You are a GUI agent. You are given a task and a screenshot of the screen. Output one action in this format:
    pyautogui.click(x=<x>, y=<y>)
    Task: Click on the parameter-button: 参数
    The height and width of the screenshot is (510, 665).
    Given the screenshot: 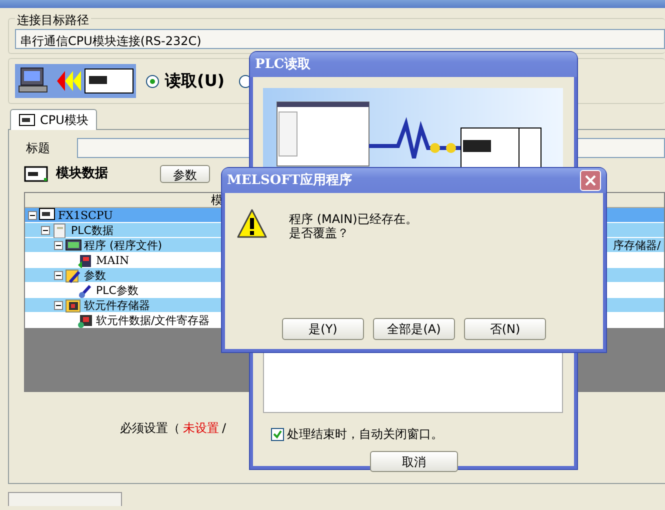 What is the action you would take?
    pyautogui.click(x=185, y=173)
    